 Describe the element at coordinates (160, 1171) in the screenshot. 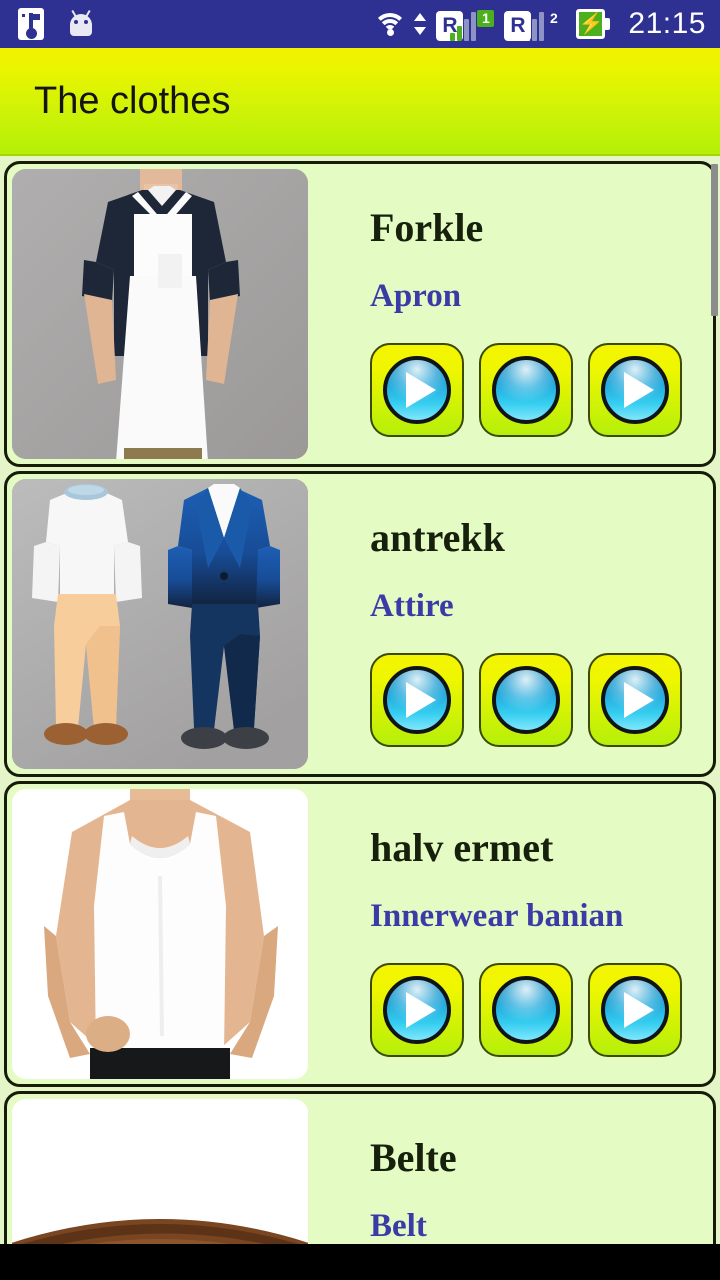

I see `belt-photo` at that location.